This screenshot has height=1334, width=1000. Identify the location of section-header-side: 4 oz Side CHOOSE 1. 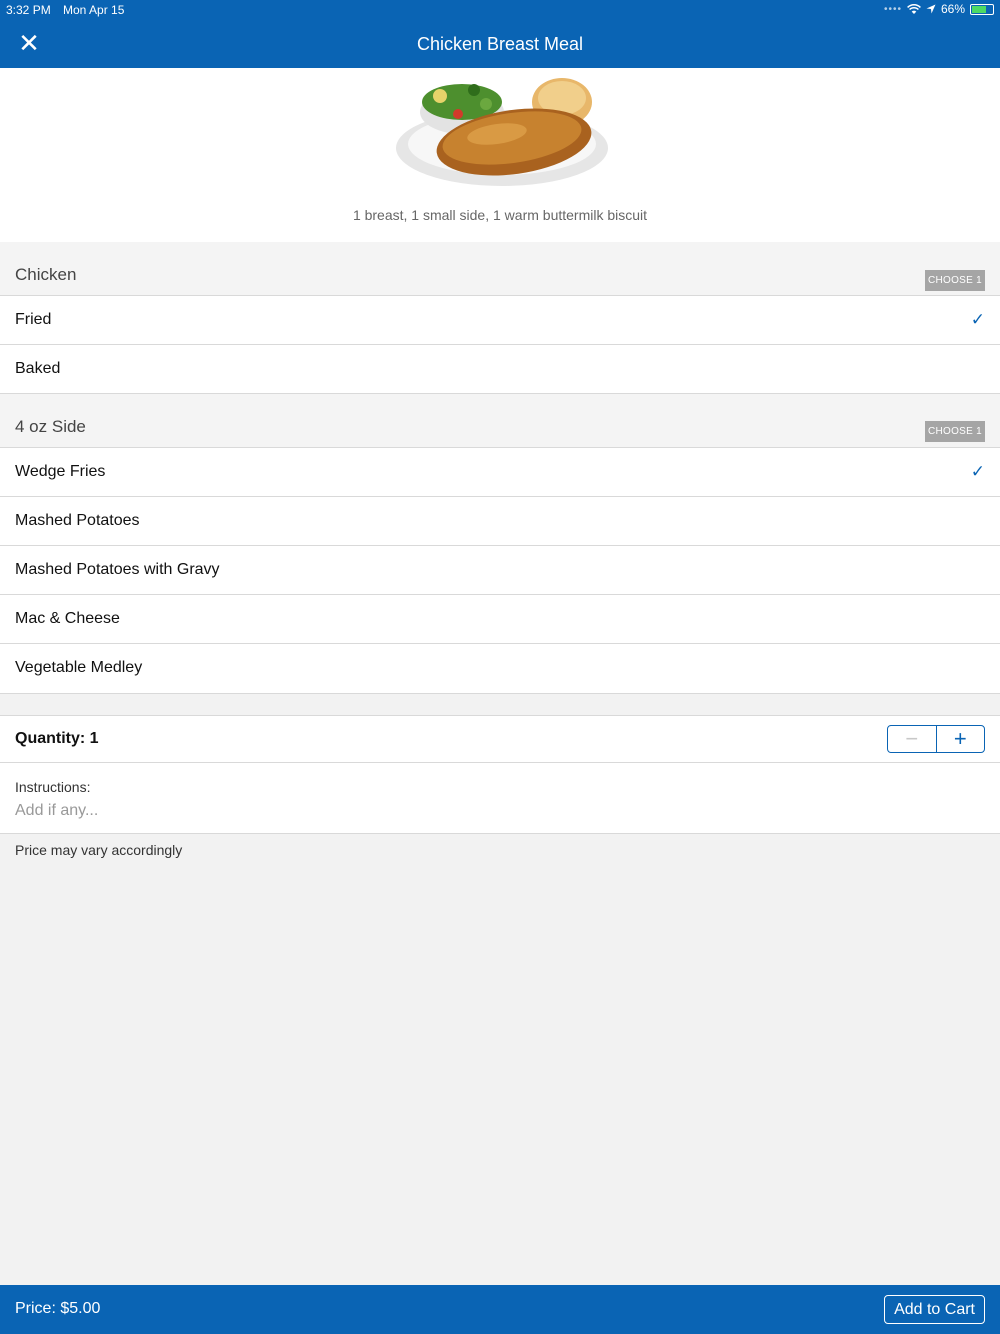
(500, 421).